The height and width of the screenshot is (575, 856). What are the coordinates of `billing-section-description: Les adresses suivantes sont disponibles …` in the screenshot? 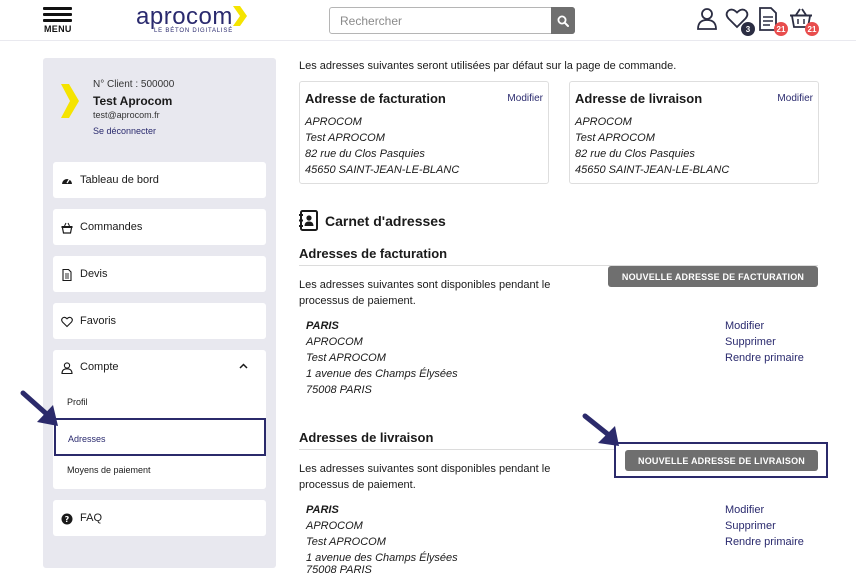 It's located at (449, 293).